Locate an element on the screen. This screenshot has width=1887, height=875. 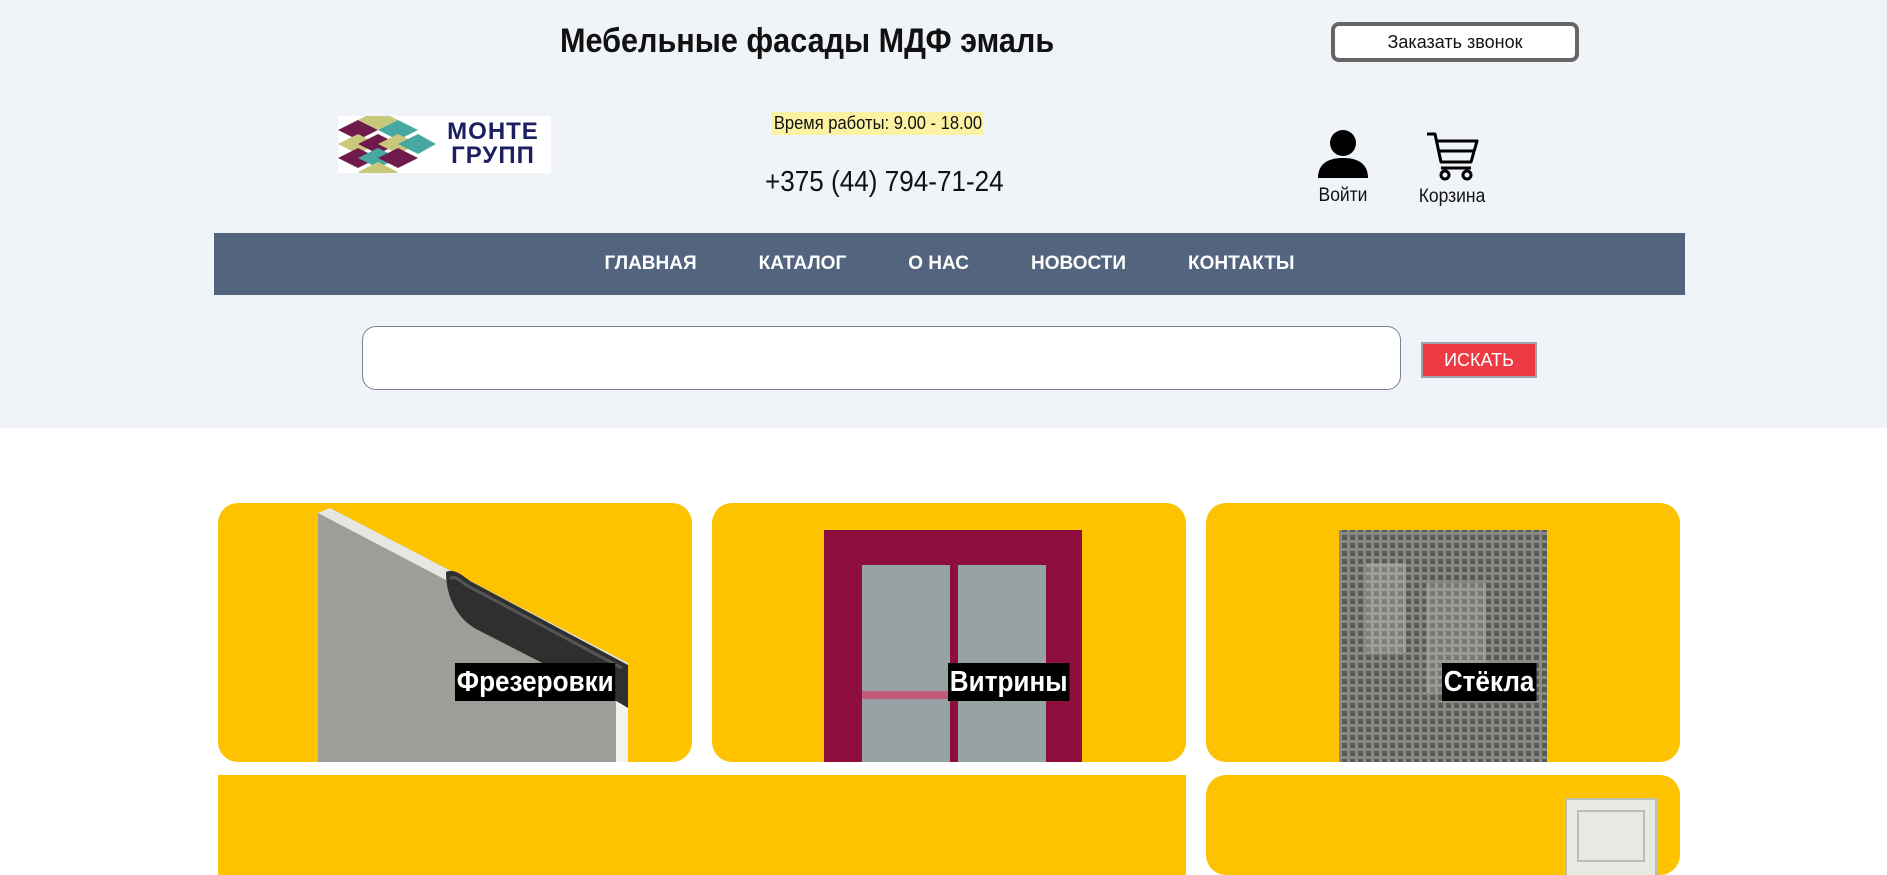
nav-item-home: ГЛАВНАЯ is located at coordinates (650, 264).